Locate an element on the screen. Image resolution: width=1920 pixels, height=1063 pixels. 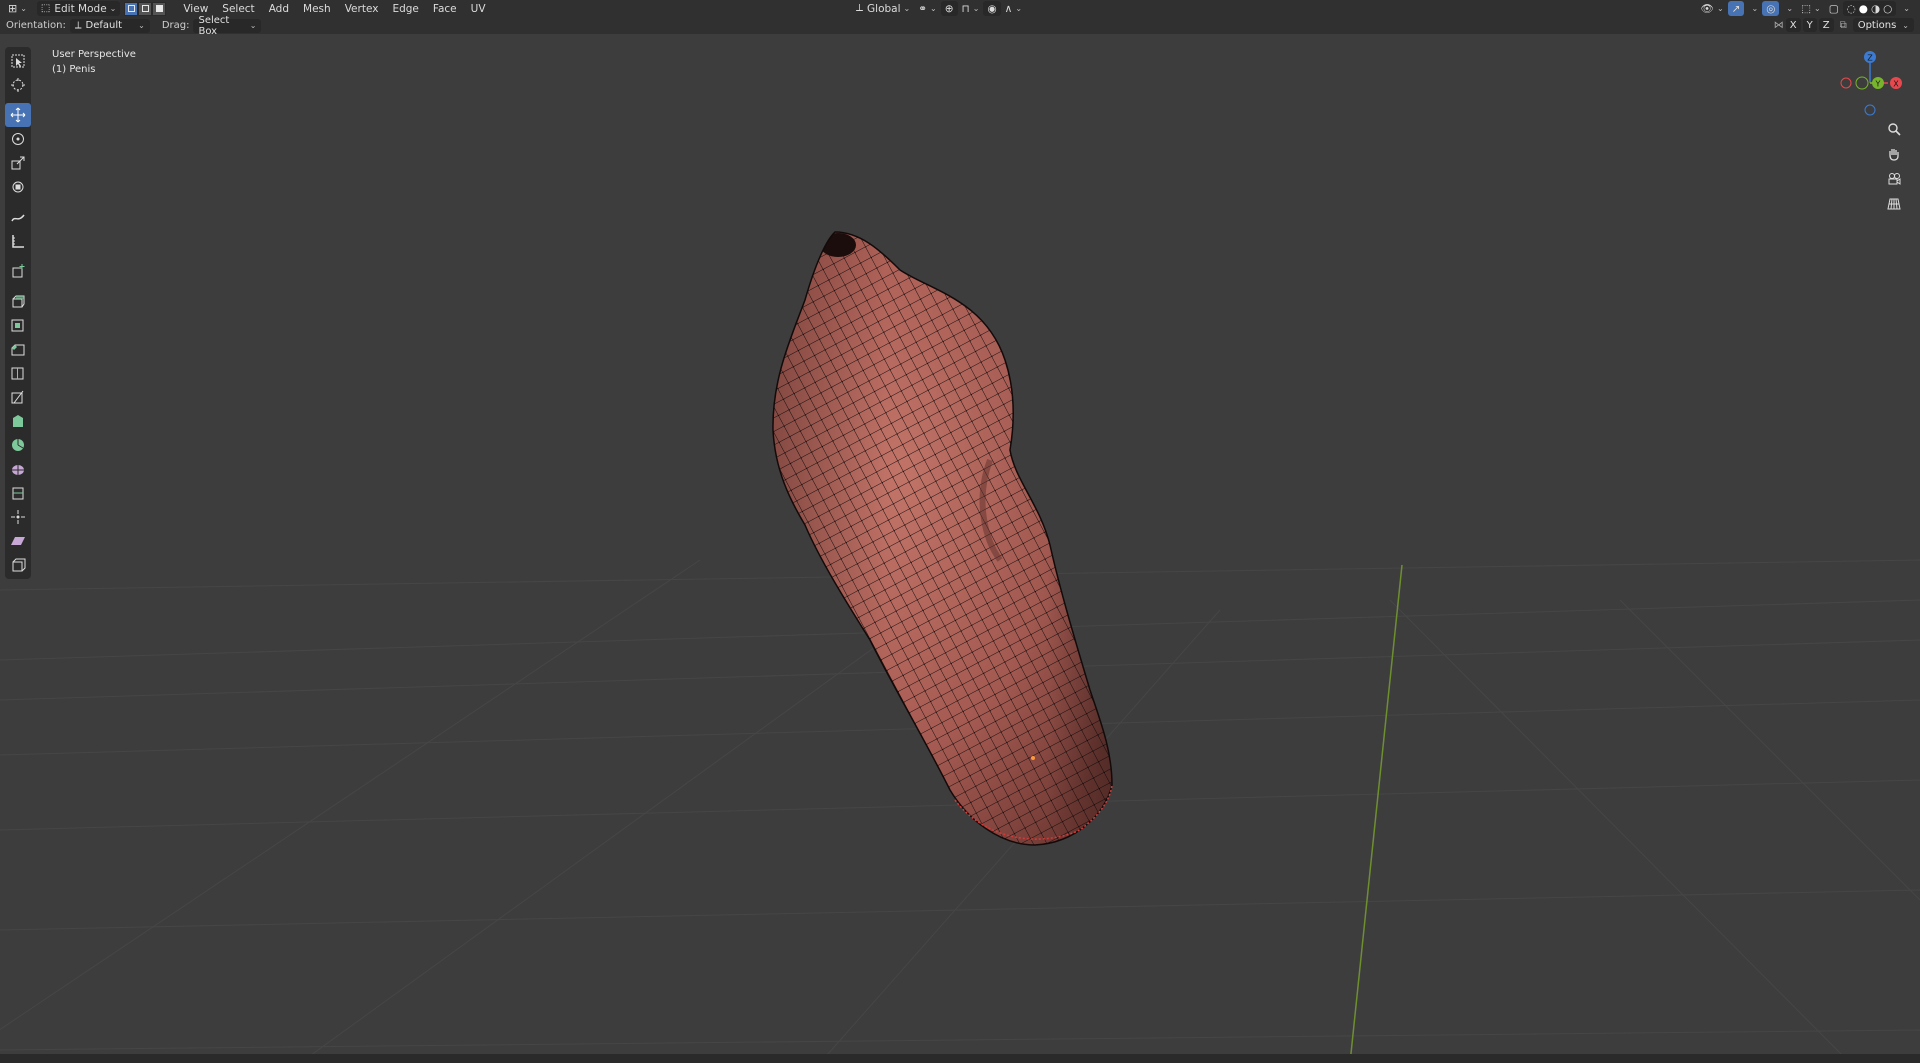
perspective-toggle-button is located at coordinates (1894, 204).